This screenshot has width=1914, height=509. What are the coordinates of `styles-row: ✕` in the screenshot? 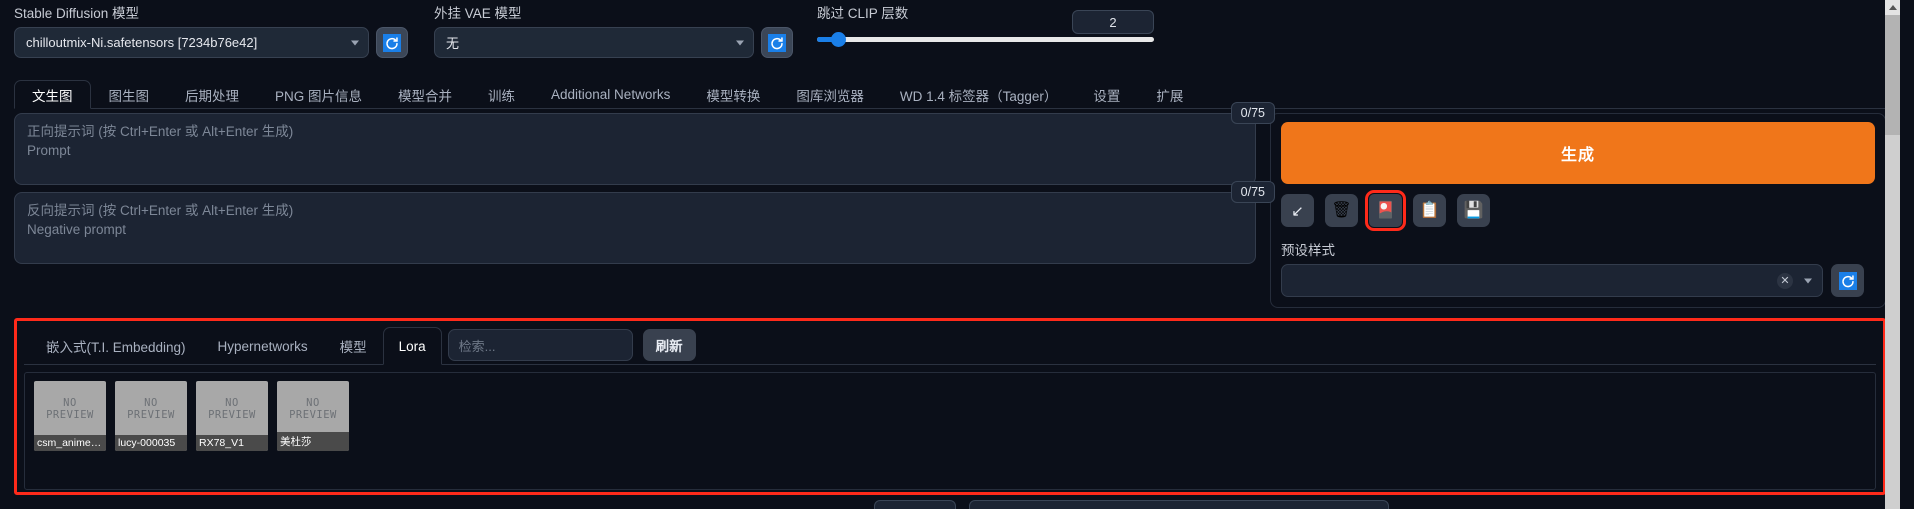 It's located at (1578, 280).